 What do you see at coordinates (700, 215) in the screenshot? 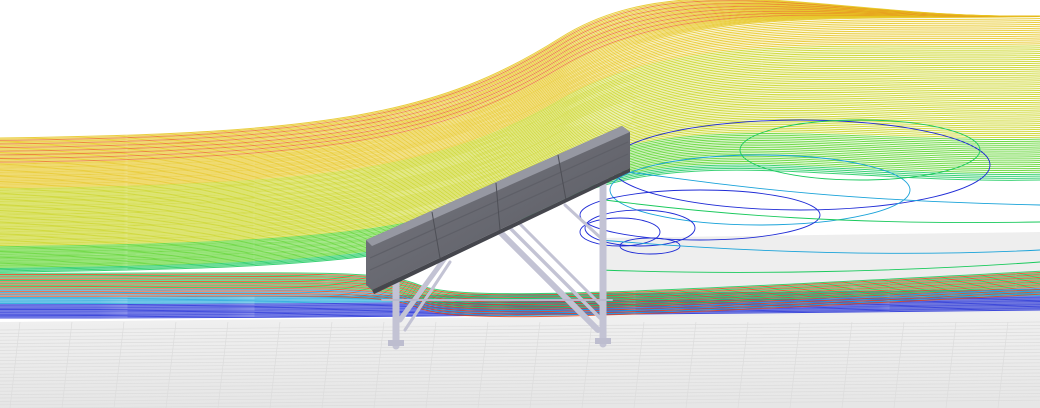
I see `vortex-loop` at bounding box center [700, 215].